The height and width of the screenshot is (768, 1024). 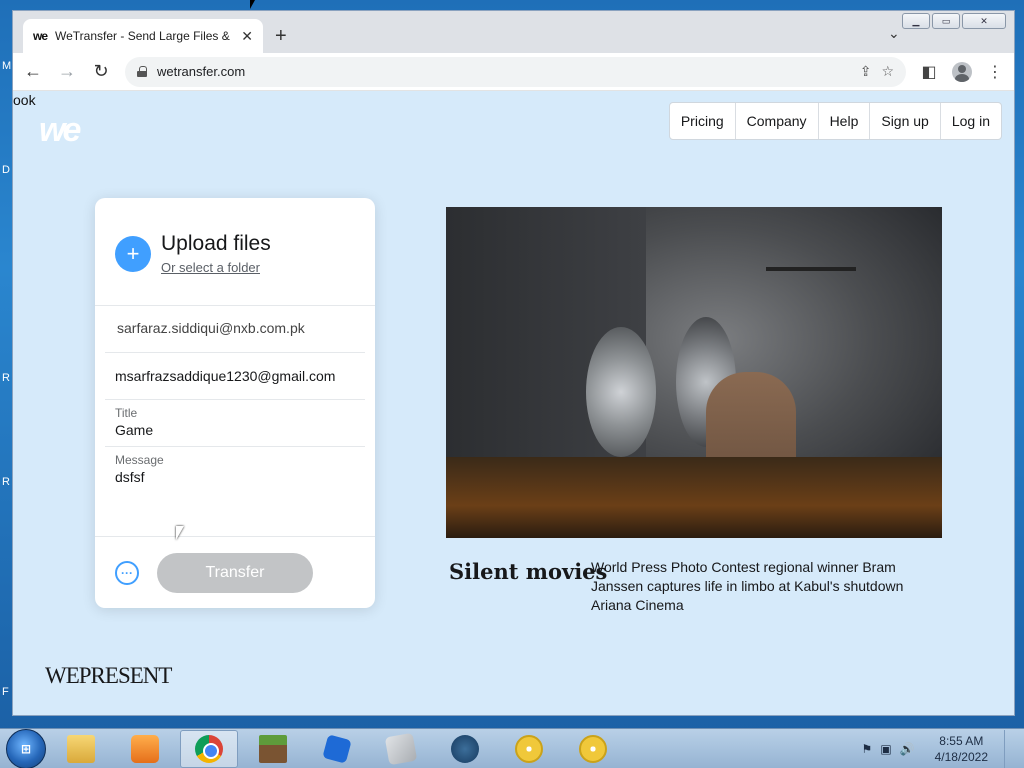 I want to click on profile-avatar-icon, so click(x=962, y=71).